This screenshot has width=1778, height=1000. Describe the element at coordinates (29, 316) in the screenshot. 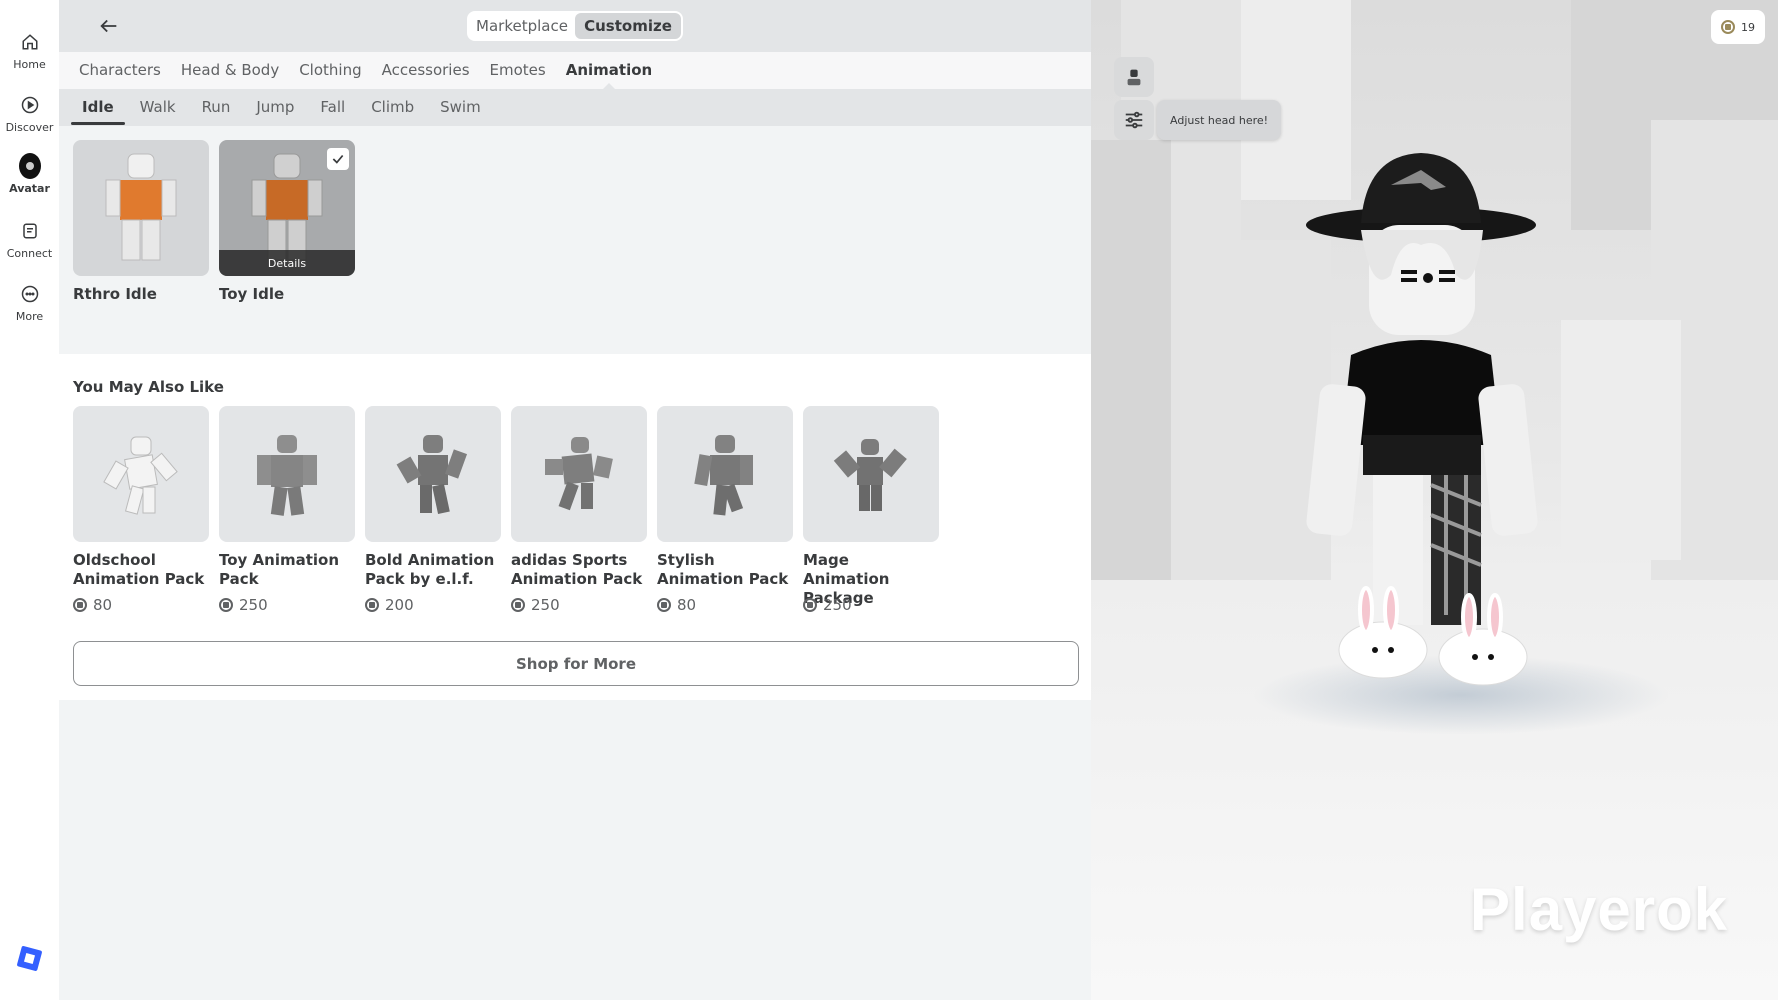

I see `nav-more-label: More` at that location.